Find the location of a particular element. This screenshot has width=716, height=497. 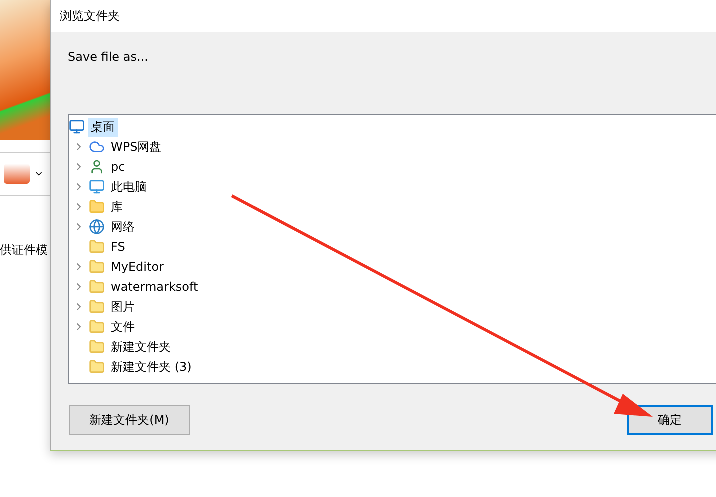

tree-item: 文件 is located at coordinates (123, 327).